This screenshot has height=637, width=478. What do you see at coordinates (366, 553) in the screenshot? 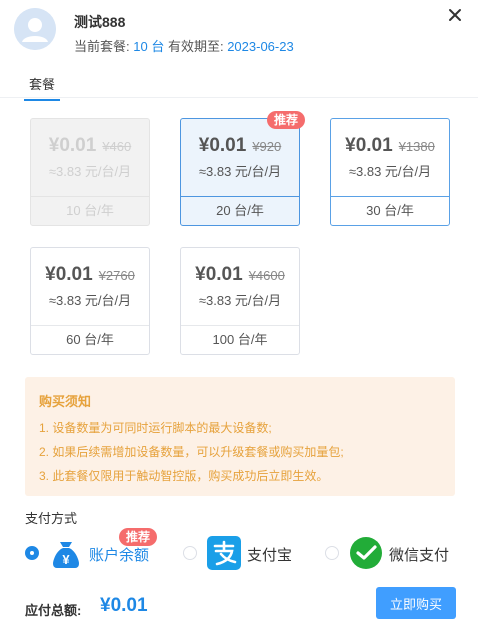
I see `wechat-pay-icon` at bounding box center [366, 553].